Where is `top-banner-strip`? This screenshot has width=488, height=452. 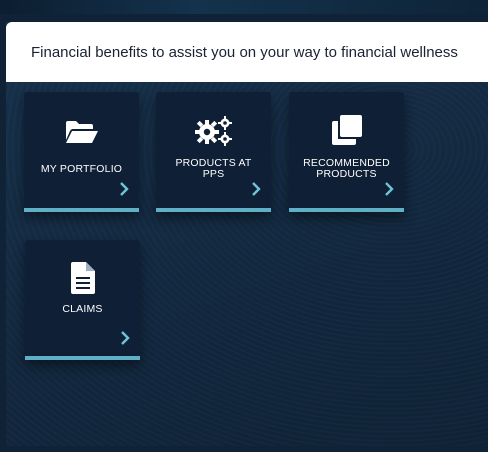
top-banner-strip is located at coordinates (244, 7).